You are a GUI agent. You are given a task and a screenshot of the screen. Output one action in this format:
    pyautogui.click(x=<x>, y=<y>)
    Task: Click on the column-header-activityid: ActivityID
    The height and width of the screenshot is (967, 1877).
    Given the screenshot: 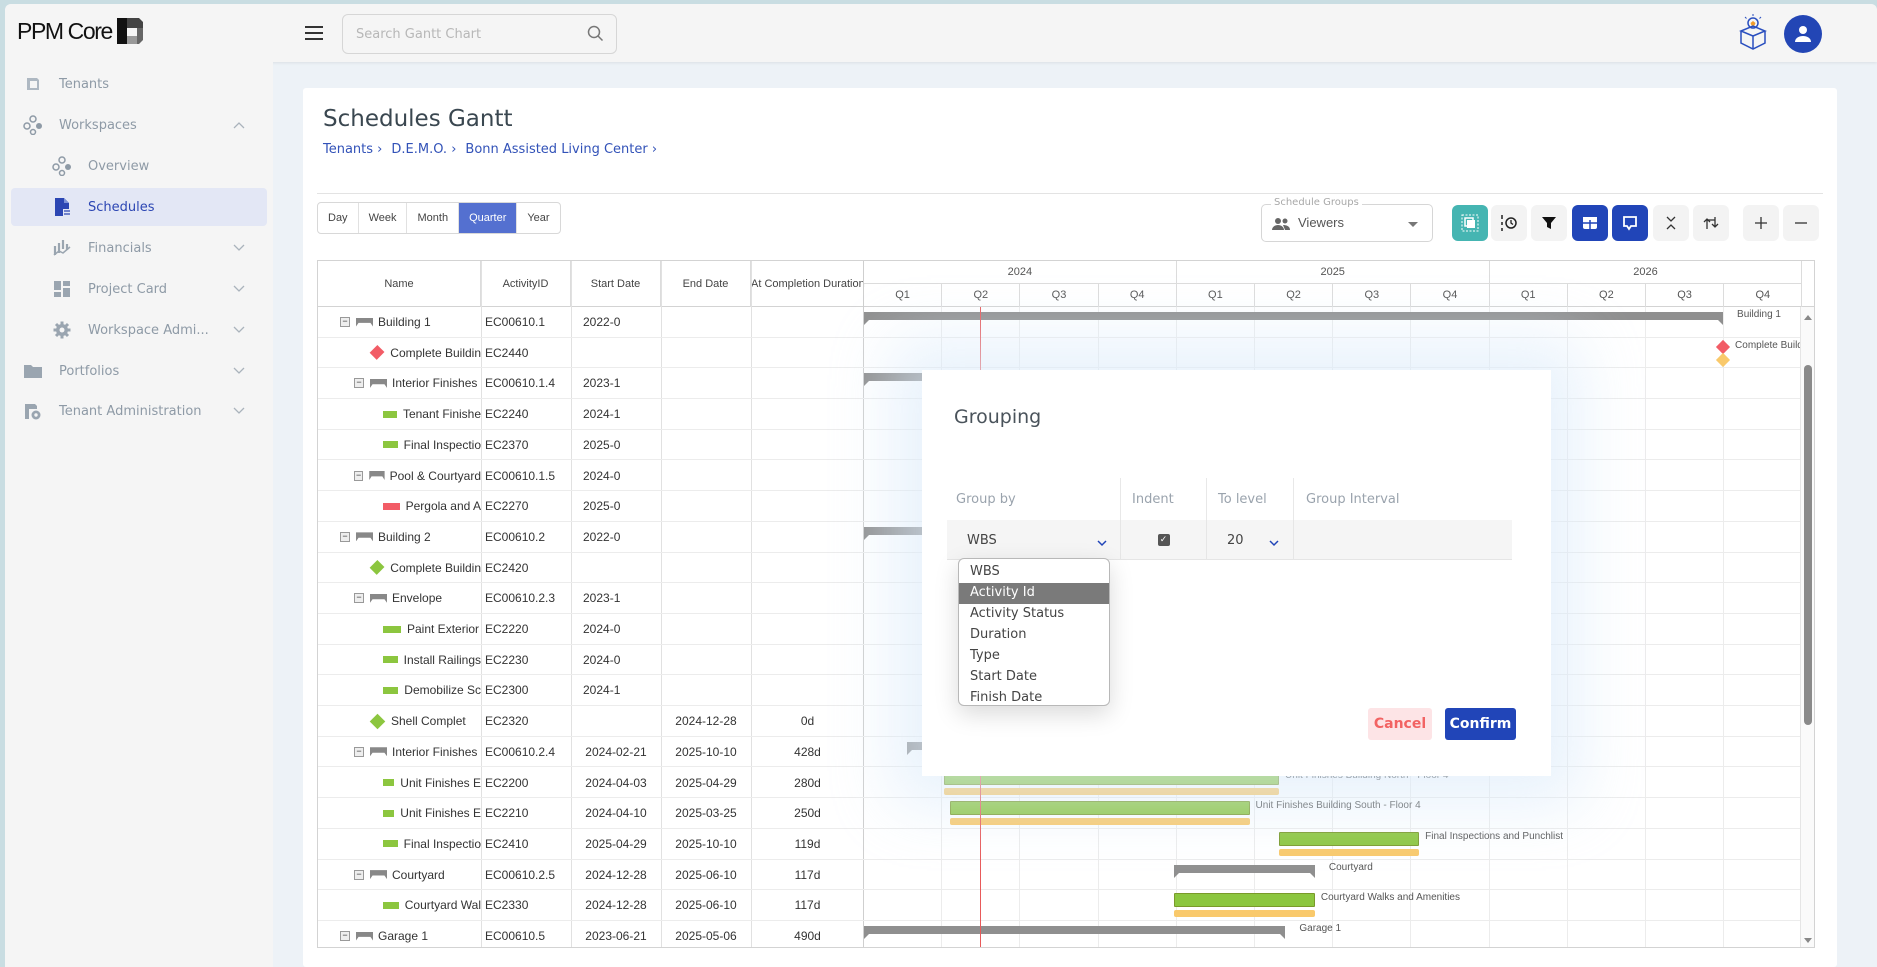 What is the action you would take?
    pyautogui.click(x=526, y=284)
    